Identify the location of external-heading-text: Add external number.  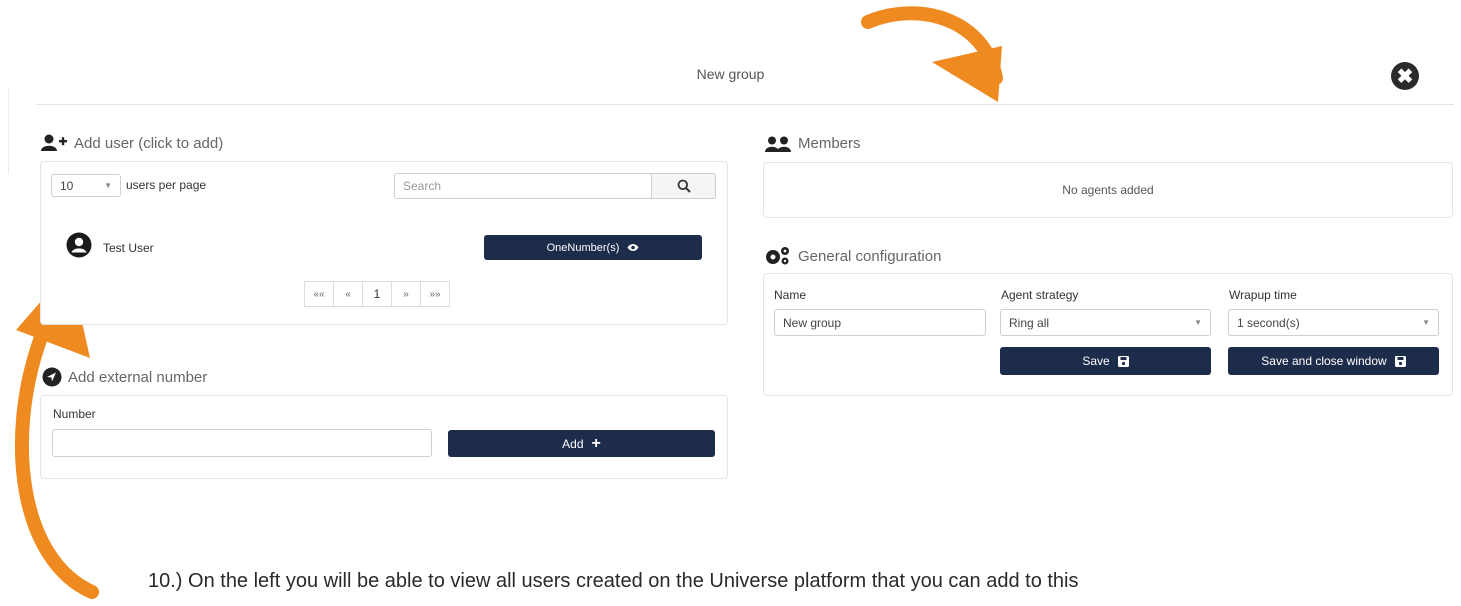
(138, 377).